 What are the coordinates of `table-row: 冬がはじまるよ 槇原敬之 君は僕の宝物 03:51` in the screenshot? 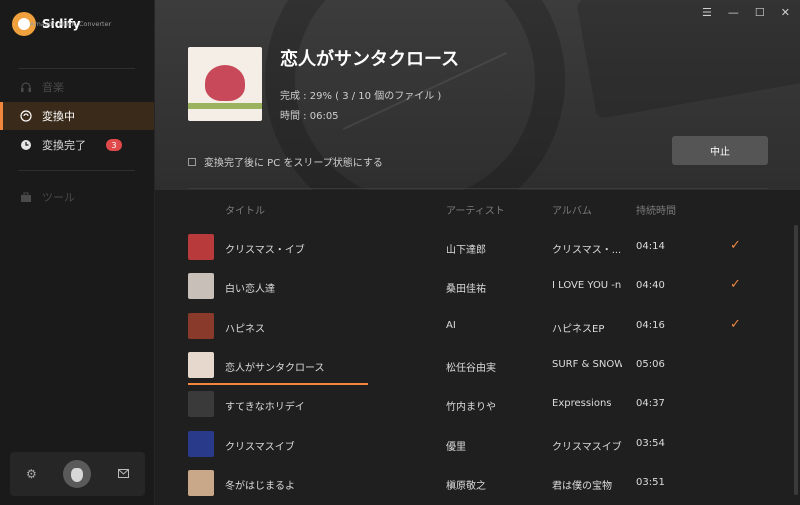 It's located at (477, 483).